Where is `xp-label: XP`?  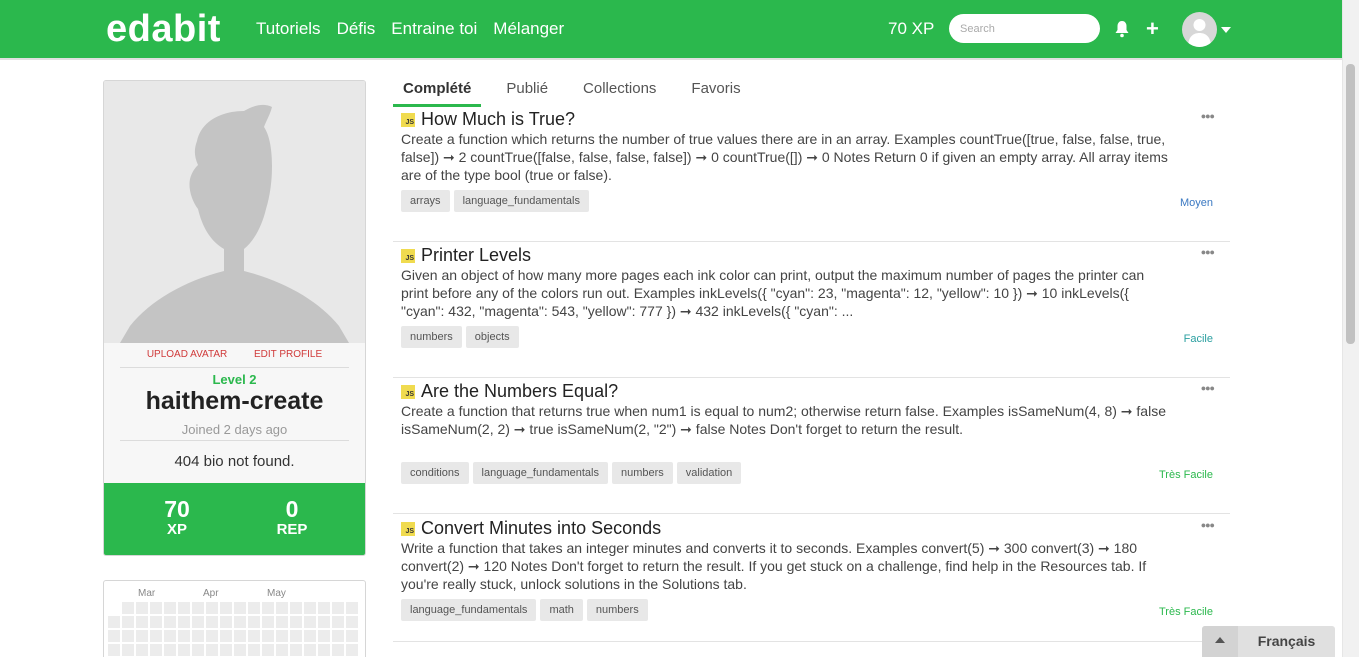
xp-label: XP is located at coordinates (176, 529).